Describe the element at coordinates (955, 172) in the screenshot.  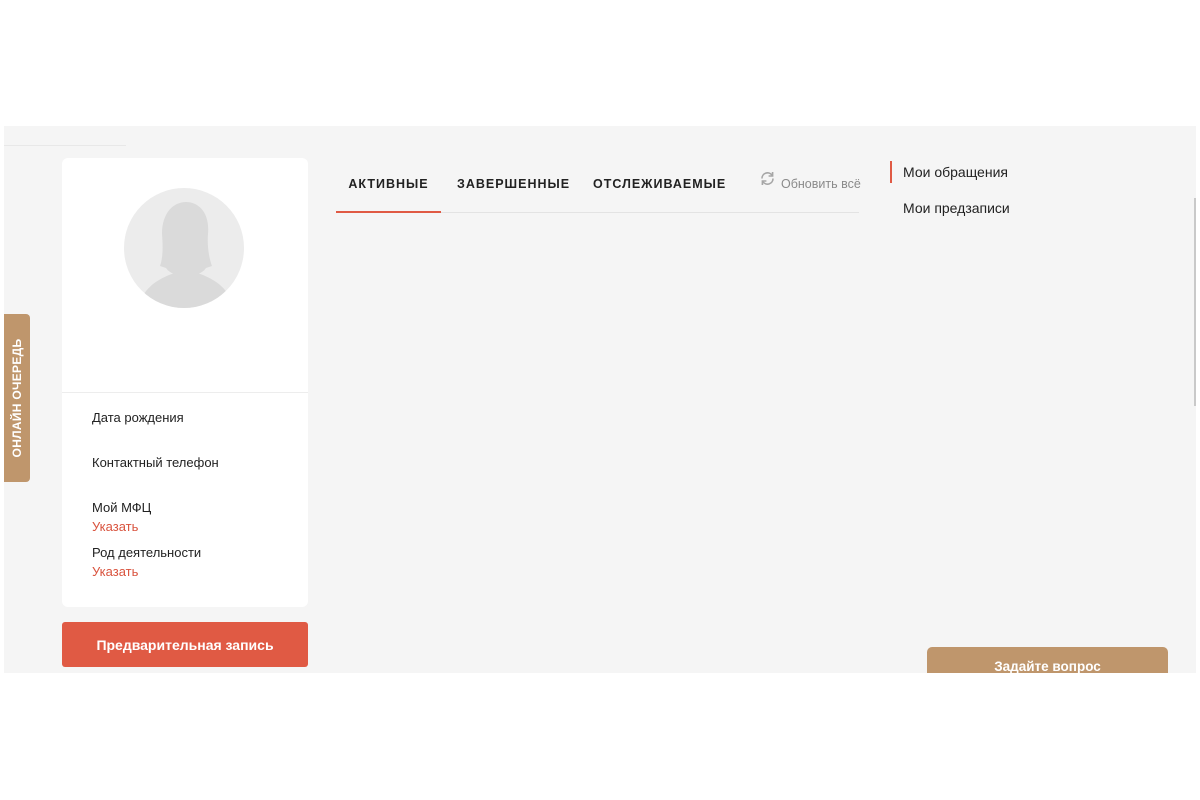
I see `right-nav-my-requests: Мои обращения` at that location.